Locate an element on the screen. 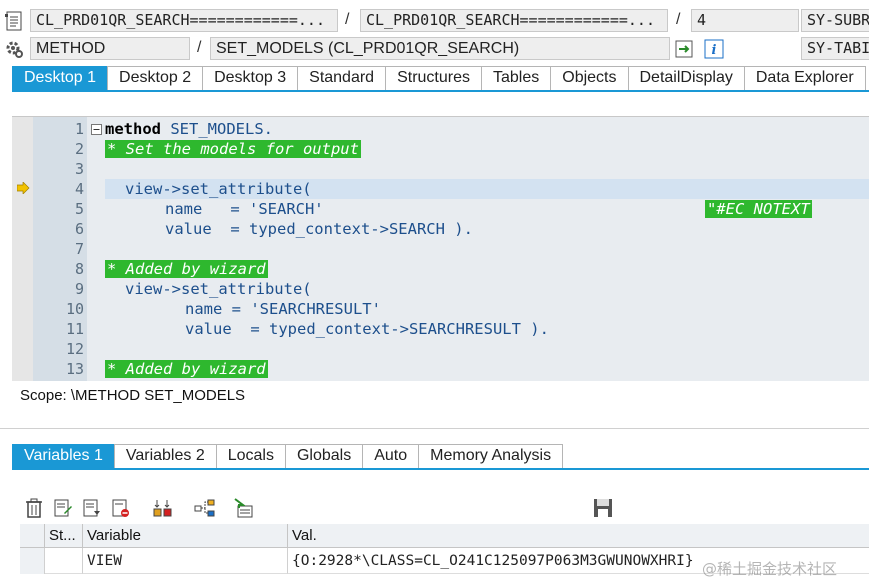 This screenshot has width=869, height=583. compare-icon is located at coordinates (163, 508).